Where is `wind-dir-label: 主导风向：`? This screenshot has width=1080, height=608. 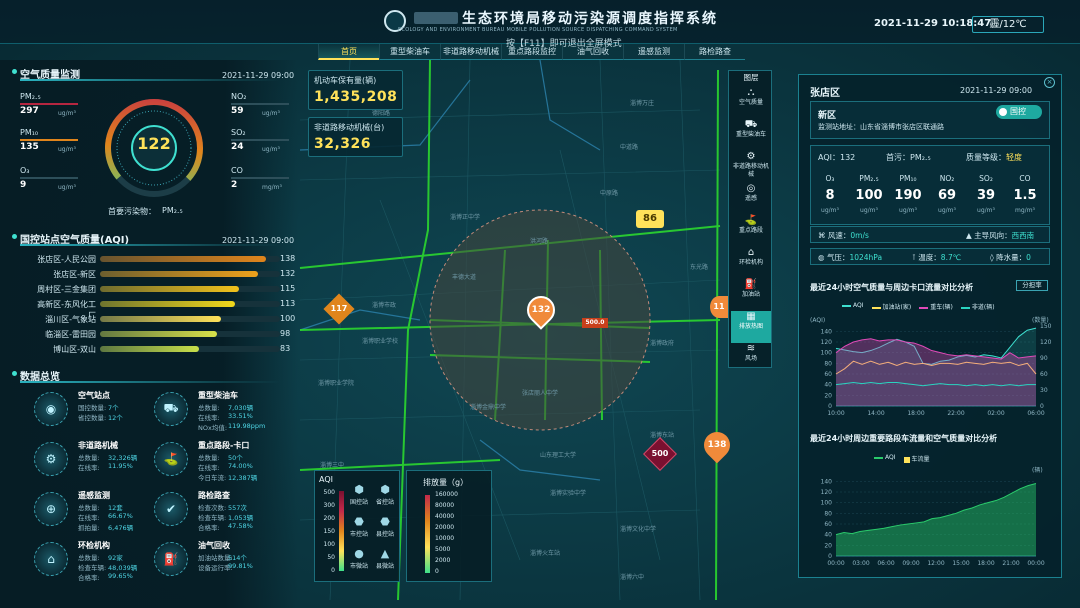 wind-dir-label: 主导风向： is located at coordinates (993, 235).